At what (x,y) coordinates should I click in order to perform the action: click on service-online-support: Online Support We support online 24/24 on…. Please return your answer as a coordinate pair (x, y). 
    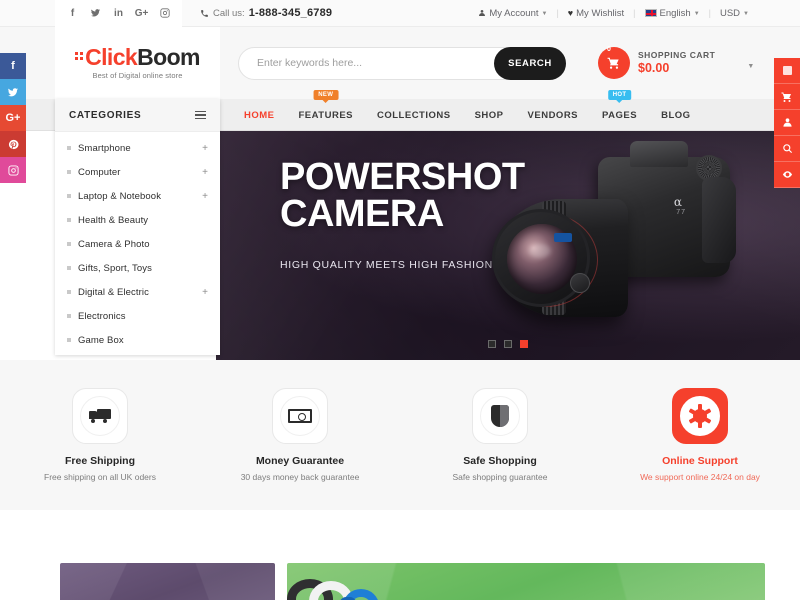
    Looking at the image, I should click on (700, 435).